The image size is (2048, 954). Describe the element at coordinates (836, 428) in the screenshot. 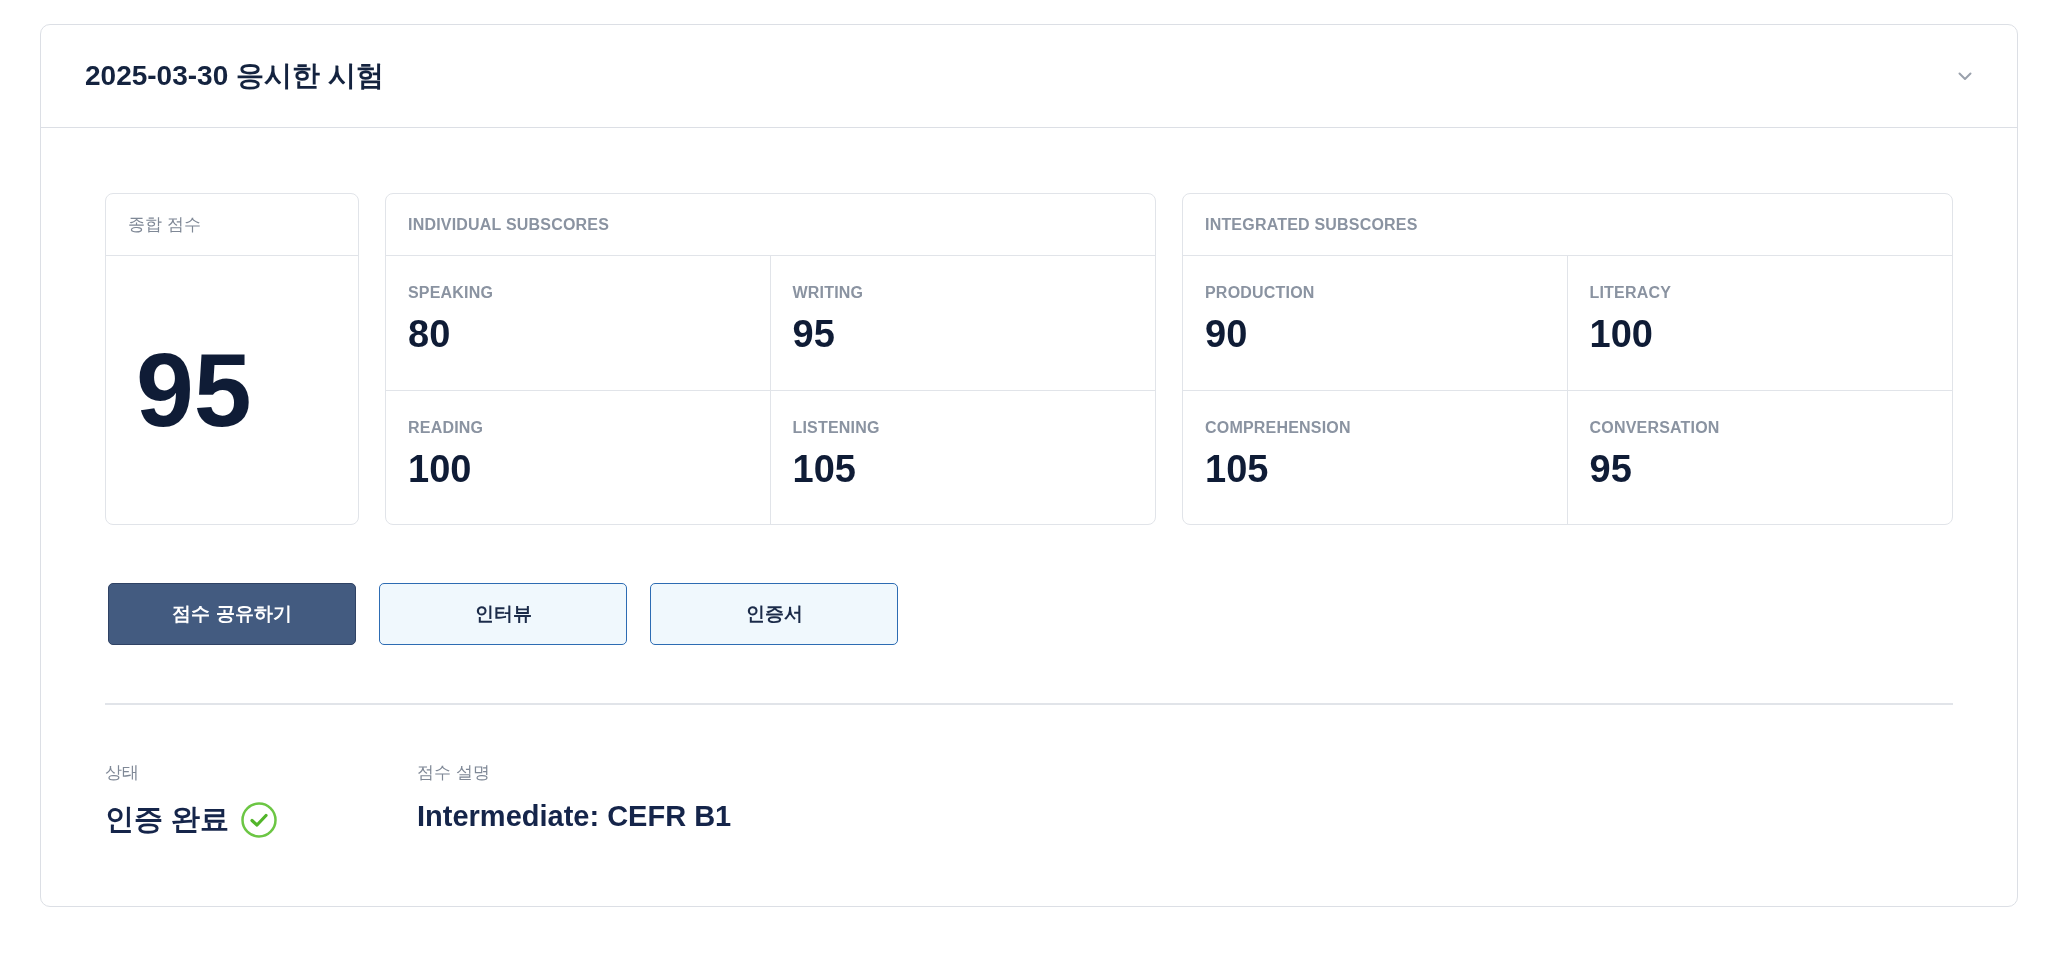

I see `subscore-label: LISTENING` at that location.